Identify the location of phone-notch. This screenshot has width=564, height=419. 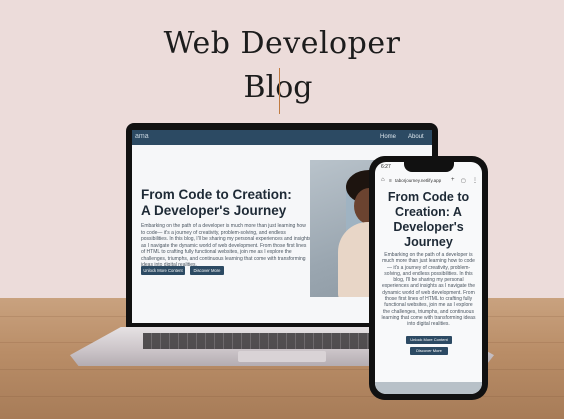
(429, 167).